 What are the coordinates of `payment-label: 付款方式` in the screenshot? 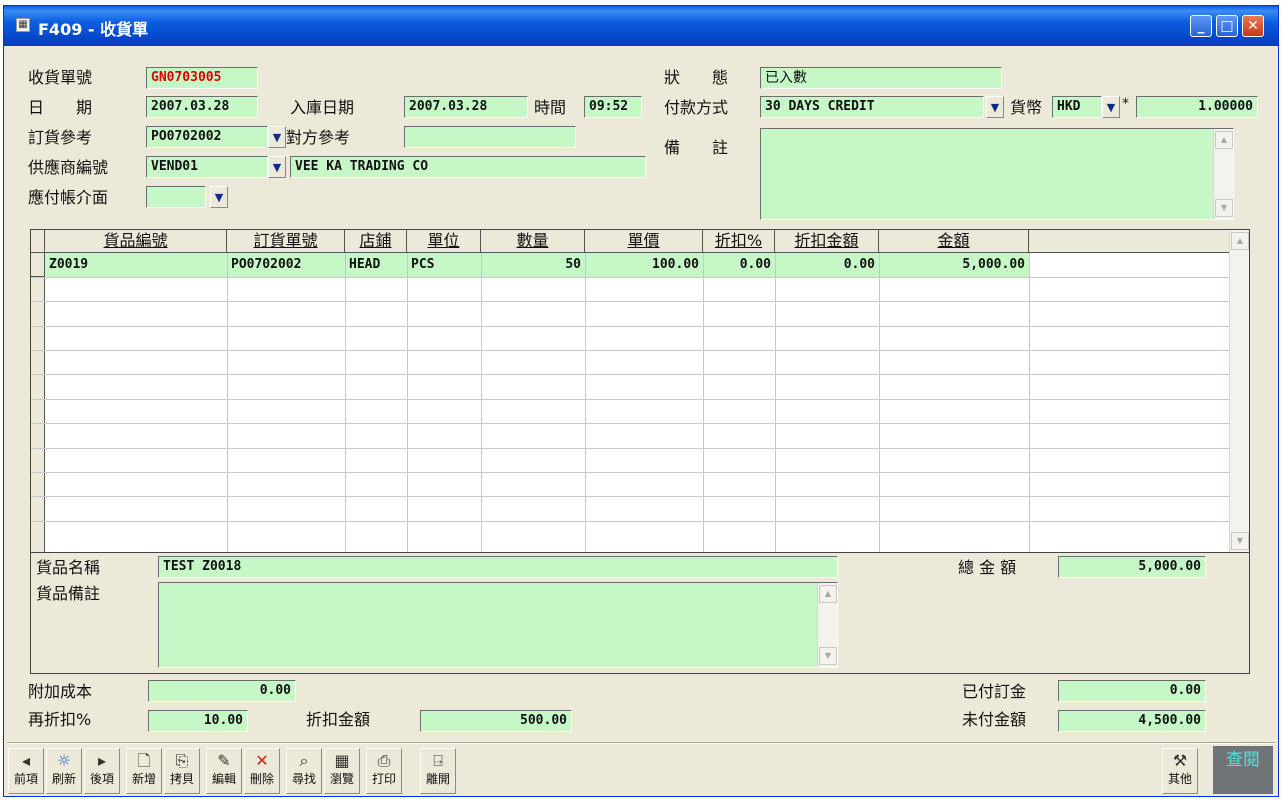 It's located at (696, 107).